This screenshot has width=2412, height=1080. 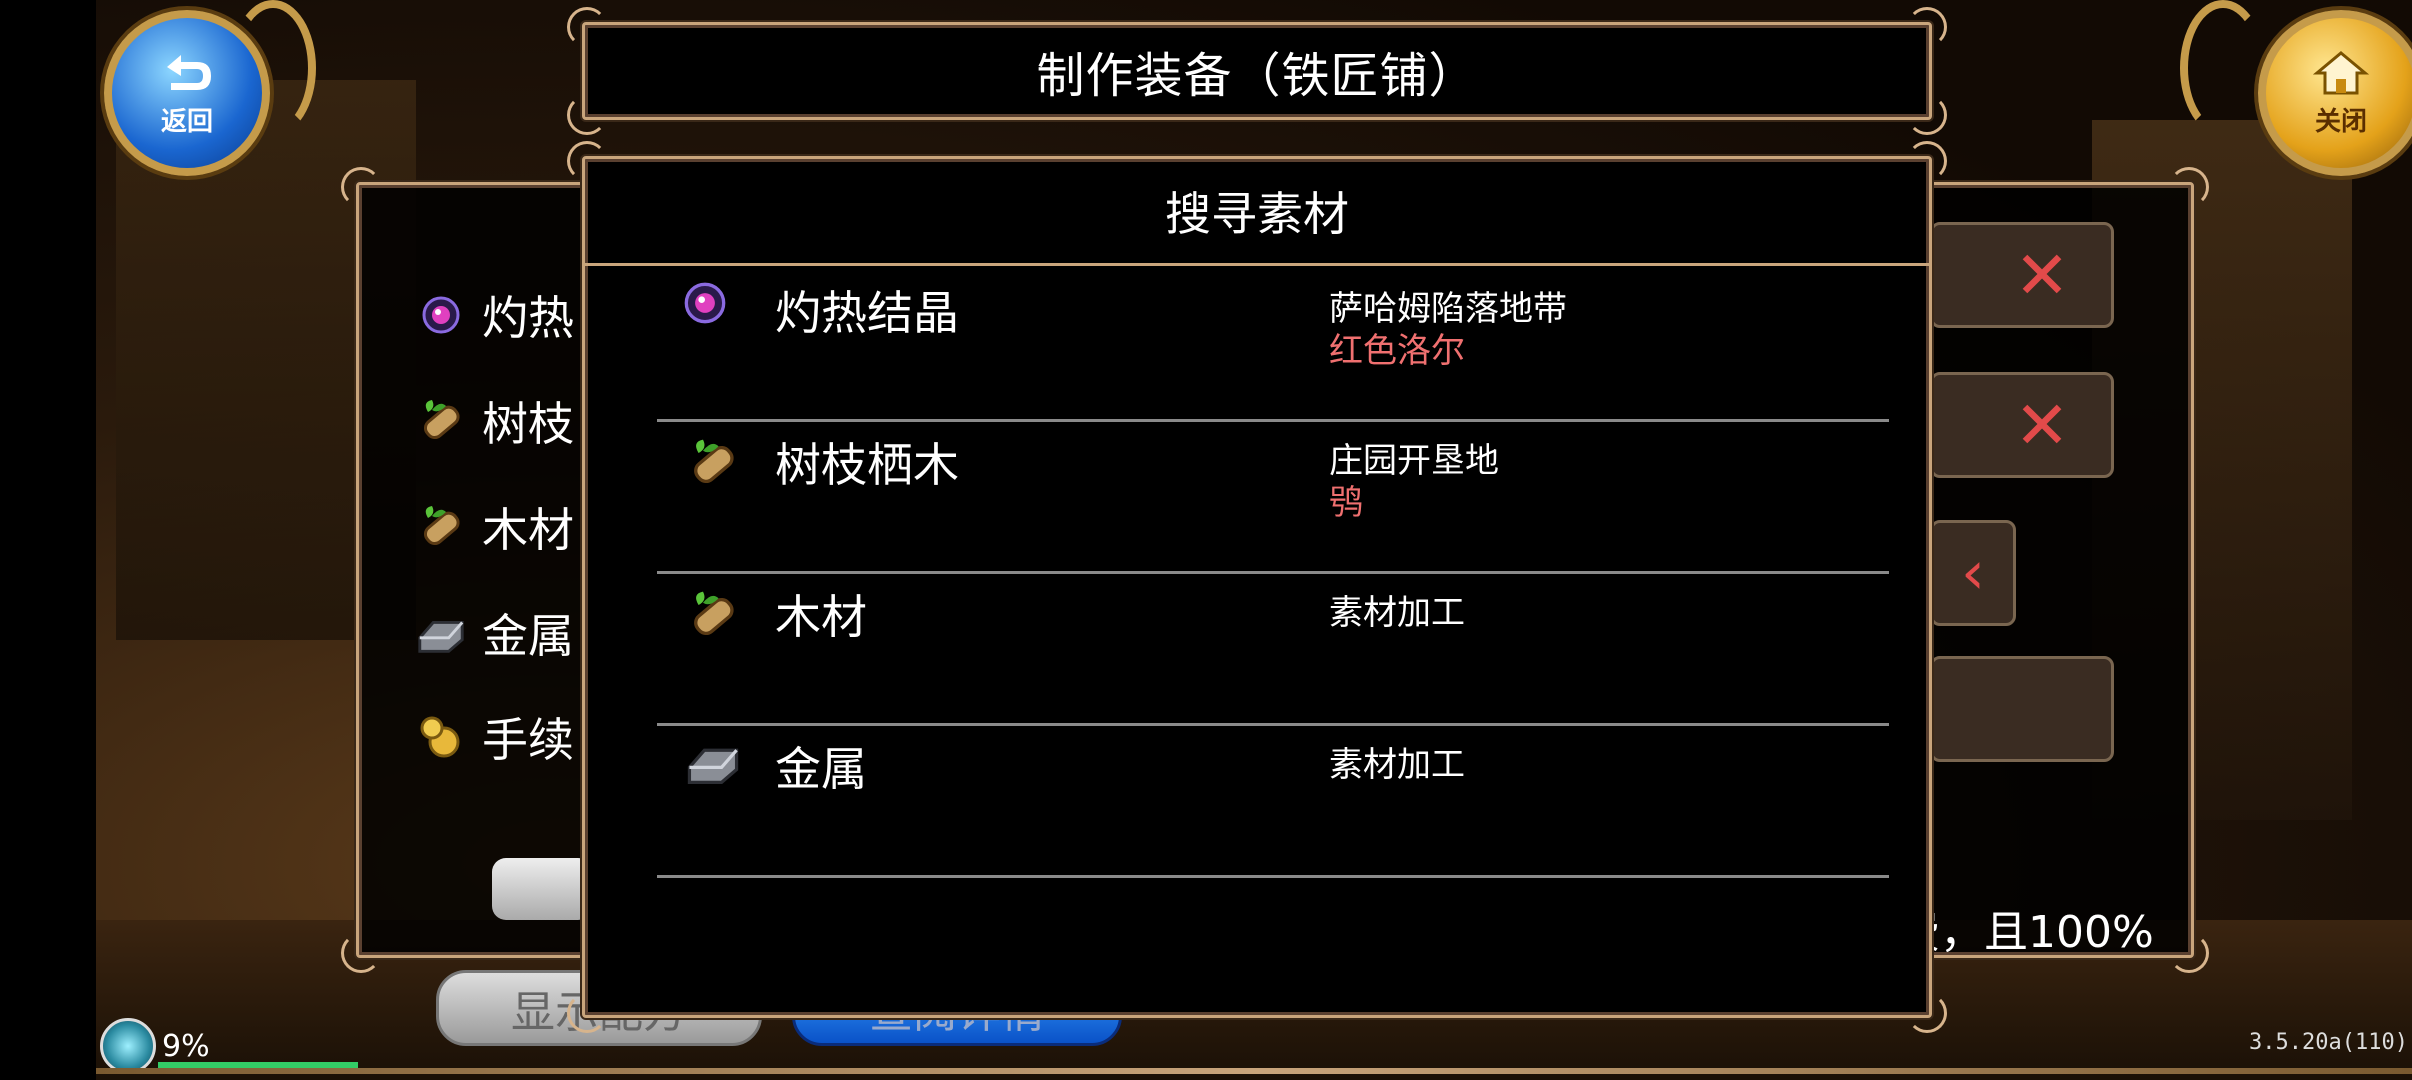 I want to click on coin-icon, so click(x=441, y=737).